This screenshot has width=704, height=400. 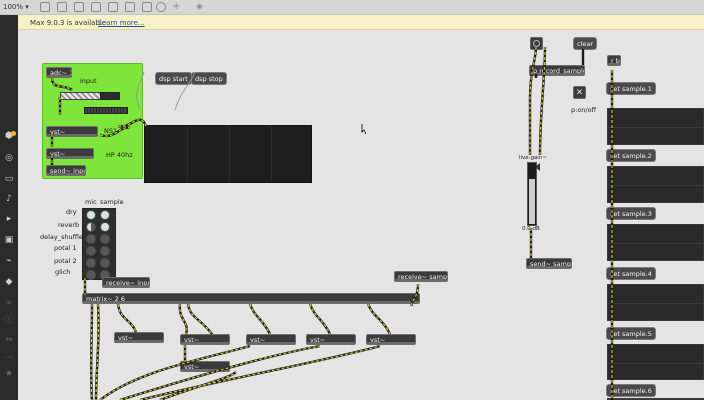 What do you see at coordinates (9, 340) in the screenshot?
I see `expand-icon: ⇔` at bounding box center [9, 340].